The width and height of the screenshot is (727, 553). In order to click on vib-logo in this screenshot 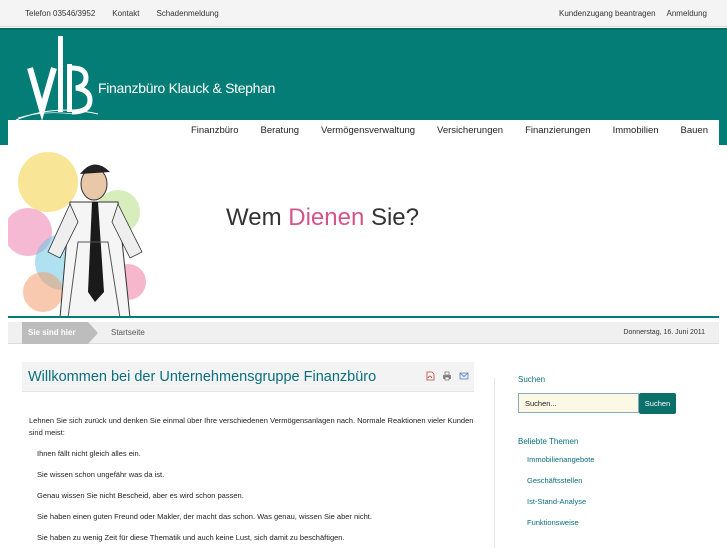, I will do `click(57, 78)`.